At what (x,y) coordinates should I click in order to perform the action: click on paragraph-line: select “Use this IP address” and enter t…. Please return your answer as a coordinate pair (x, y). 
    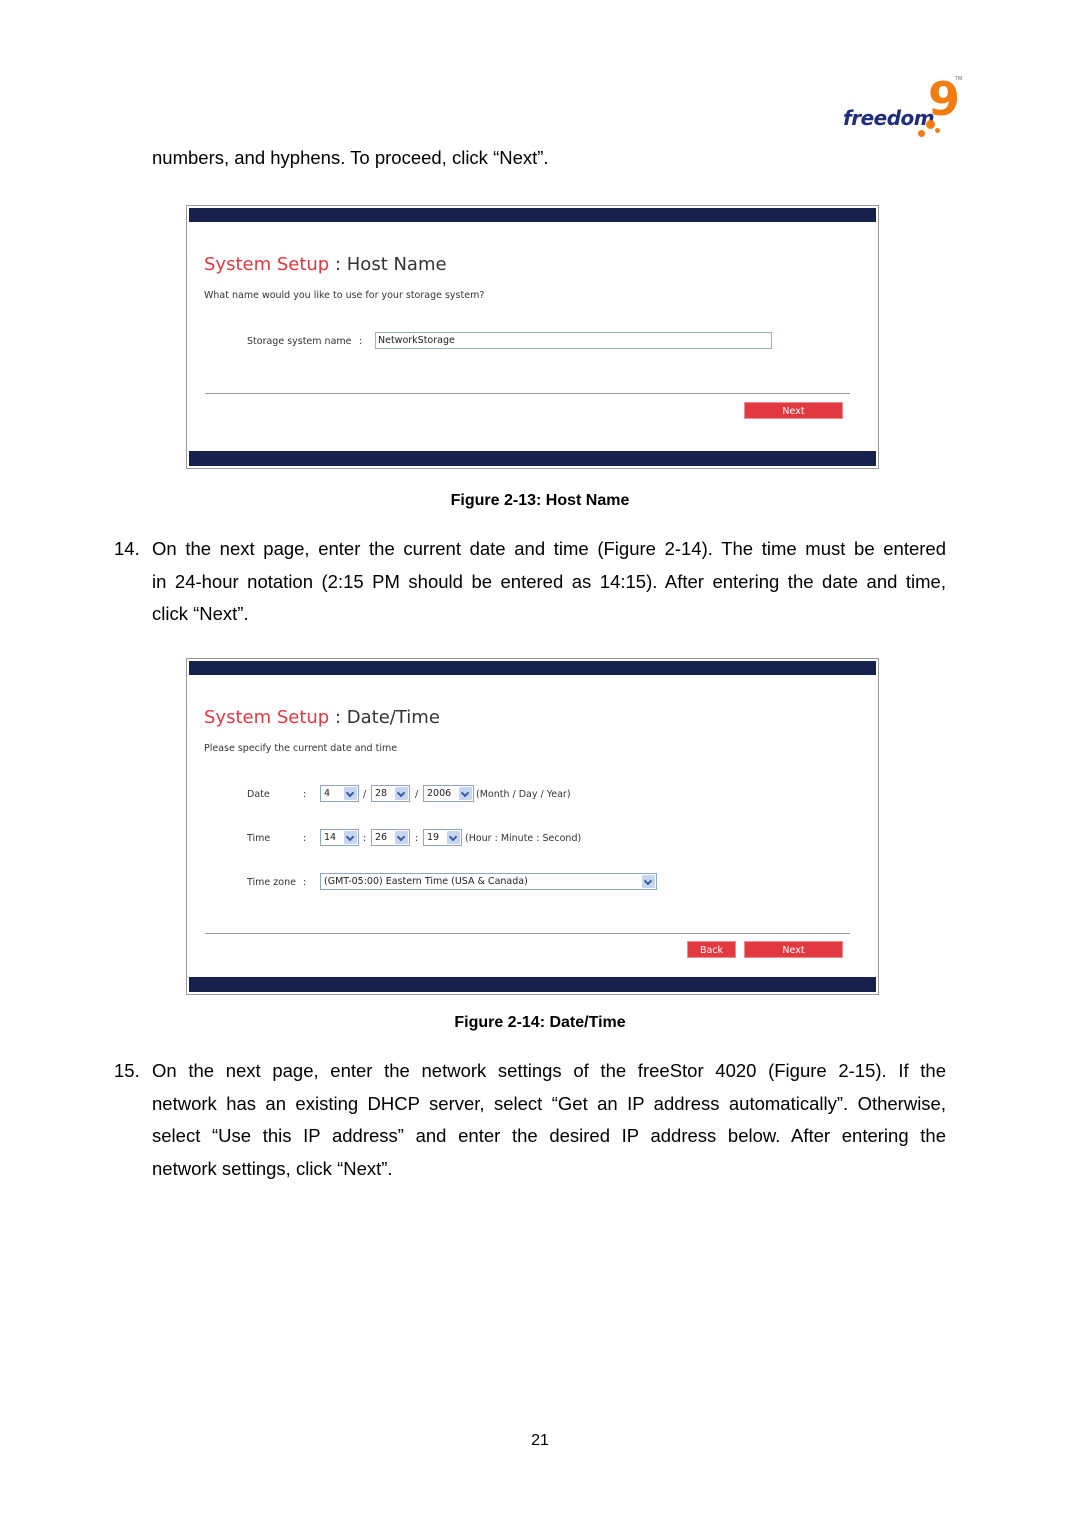
    Looking at the image, I should click on (549, 1135).